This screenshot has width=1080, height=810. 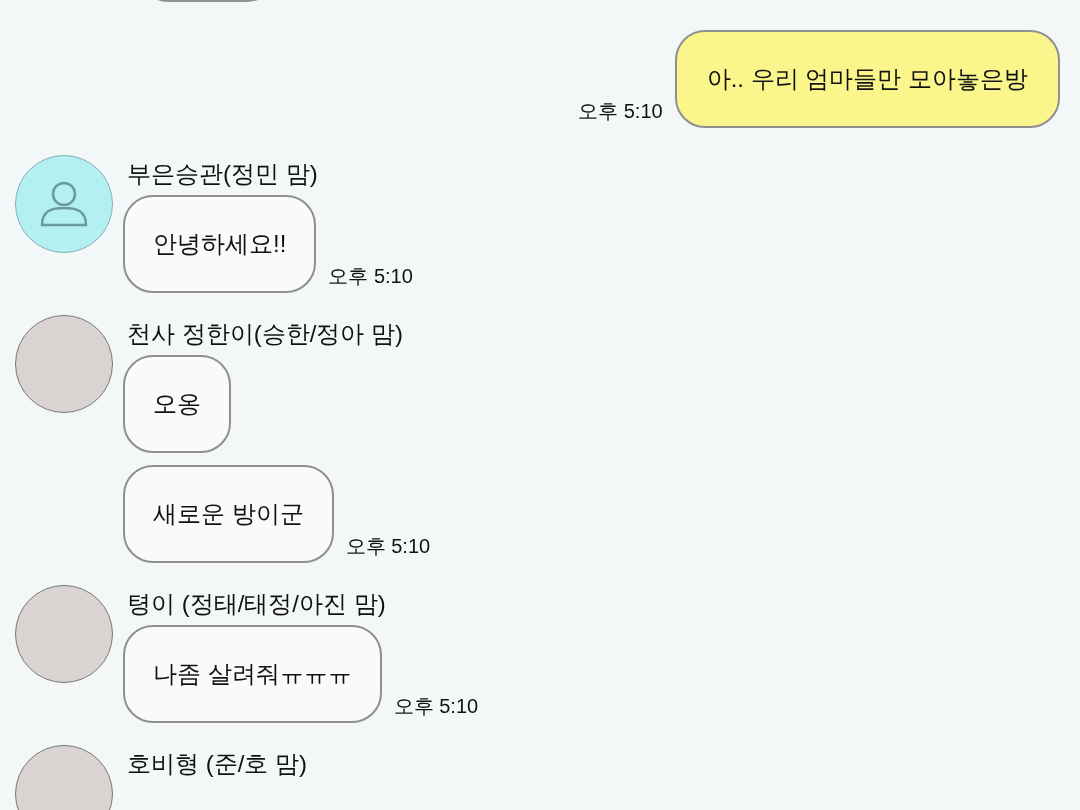 I want to click on sender-name: 텽이 (정태/태정/아진 맘), so click(x=257, y=604).